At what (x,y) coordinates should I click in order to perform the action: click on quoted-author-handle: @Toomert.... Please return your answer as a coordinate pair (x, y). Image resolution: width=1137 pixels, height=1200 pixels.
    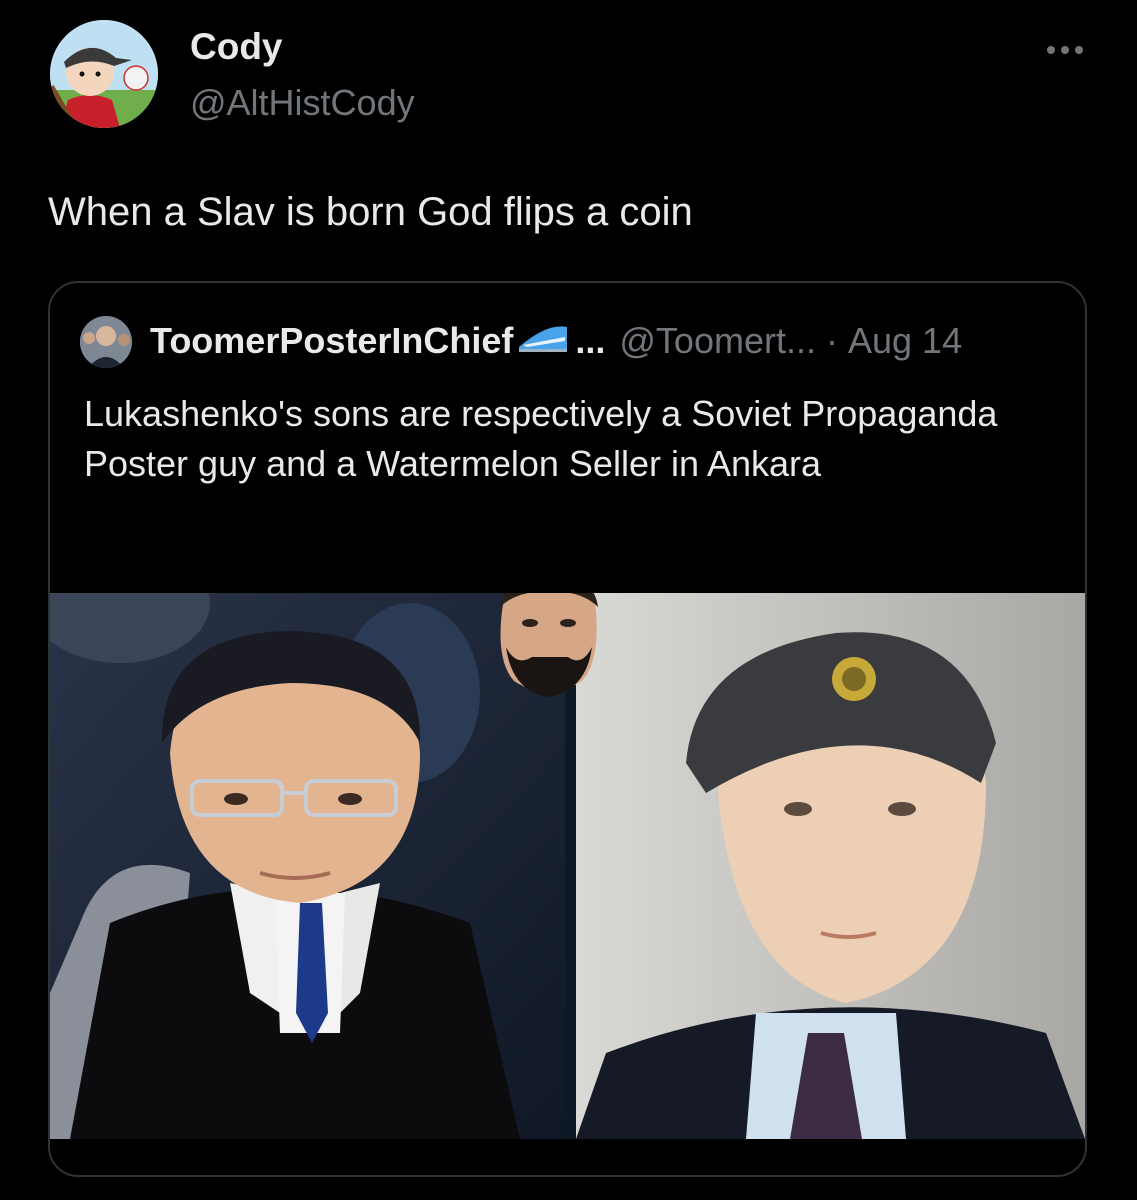
    Looking at the image, I should click on (717, 341).